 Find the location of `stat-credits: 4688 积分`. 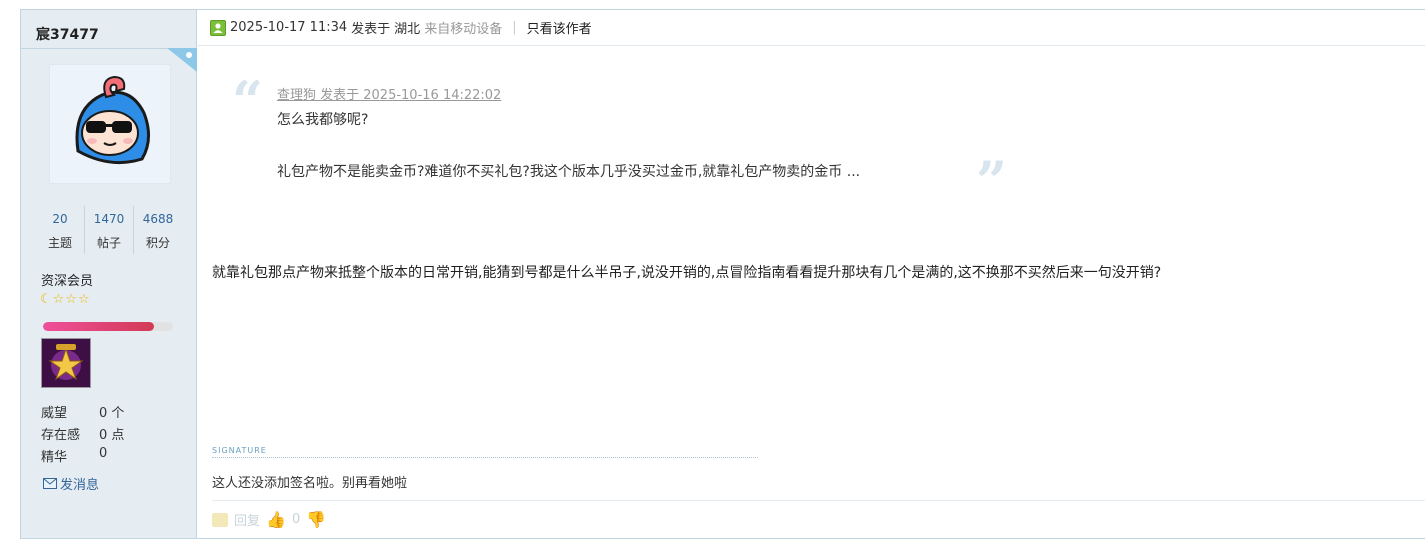

stat-credits: 4688 积分 is located at coordinates (158, 230).